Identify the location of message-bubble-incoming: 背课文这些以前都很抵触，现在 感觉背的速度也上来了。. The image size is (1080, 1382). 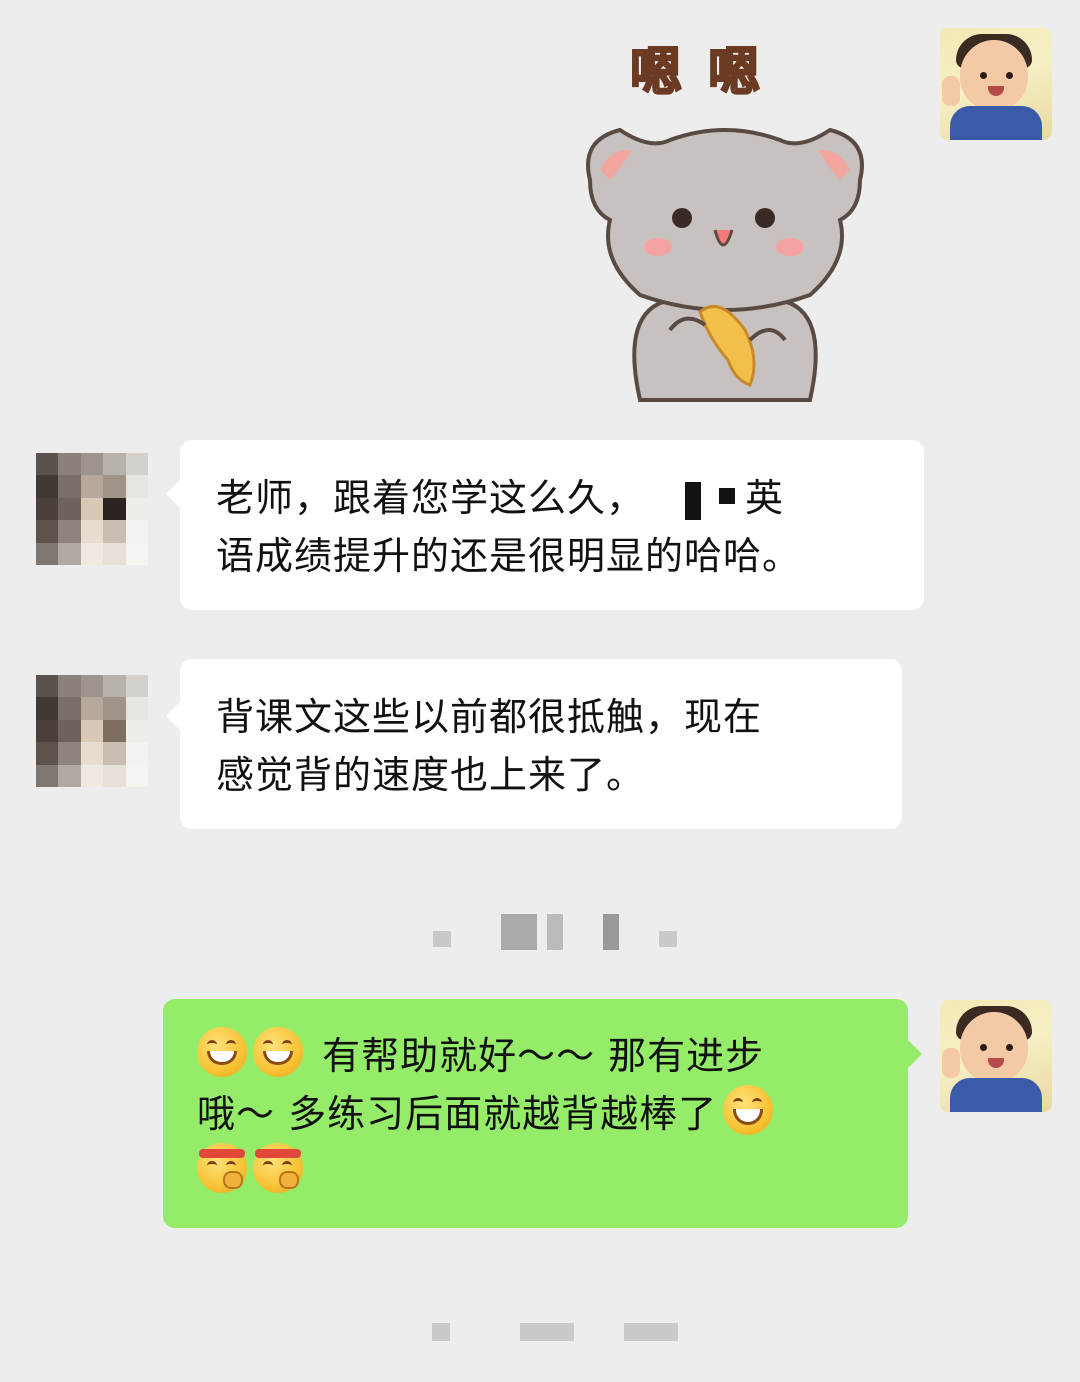
(541, 744).